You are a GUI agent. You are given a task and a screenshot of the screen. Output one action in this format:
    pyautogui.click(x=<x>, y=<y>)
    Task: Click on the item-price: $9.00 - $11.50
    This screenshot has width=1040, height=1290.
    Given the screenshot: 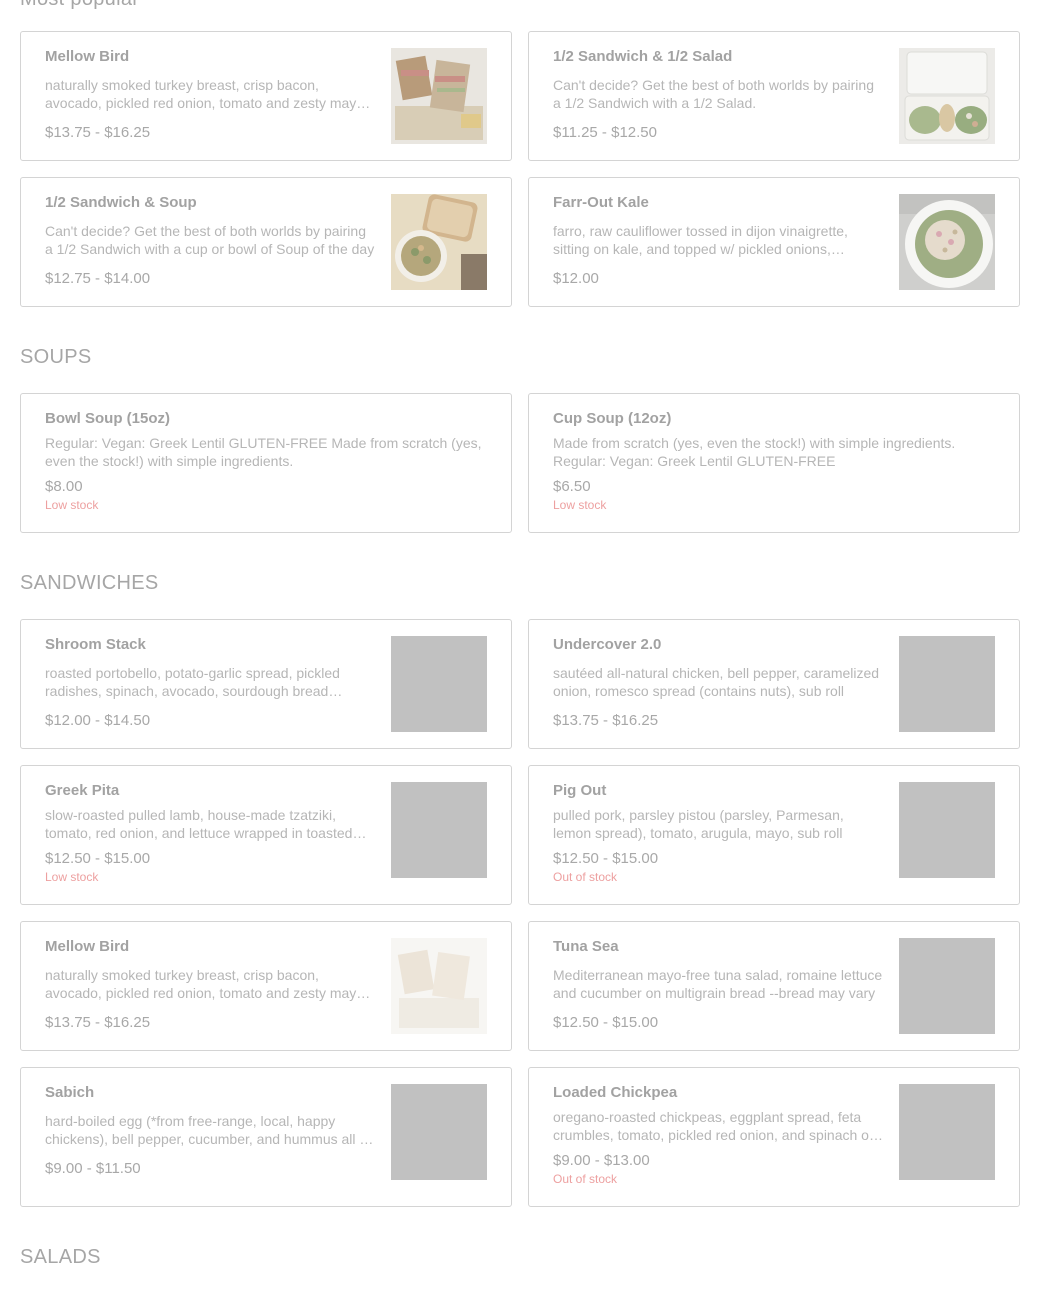 What is the action you would take?
    pyautogui.click(x=93, y=1168)
    